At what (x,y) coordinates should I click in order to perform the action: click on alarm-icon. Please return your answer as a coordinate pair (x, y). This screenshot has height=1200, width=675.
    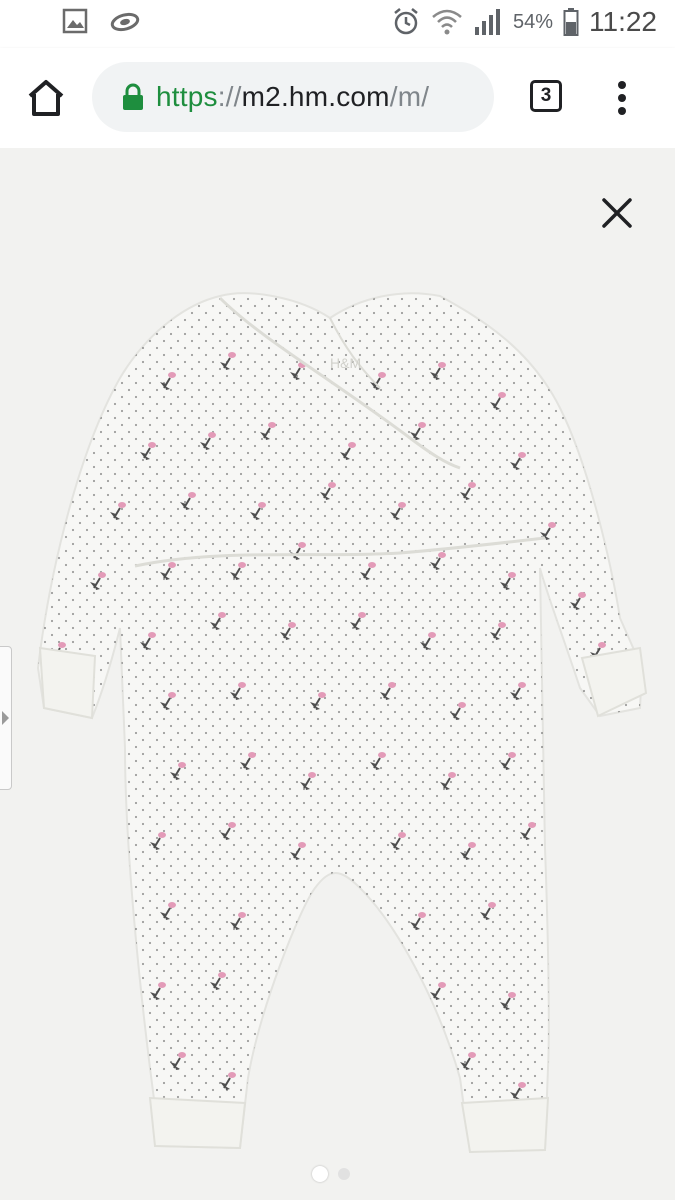
    Looking at the image, I should click on (406, 21).